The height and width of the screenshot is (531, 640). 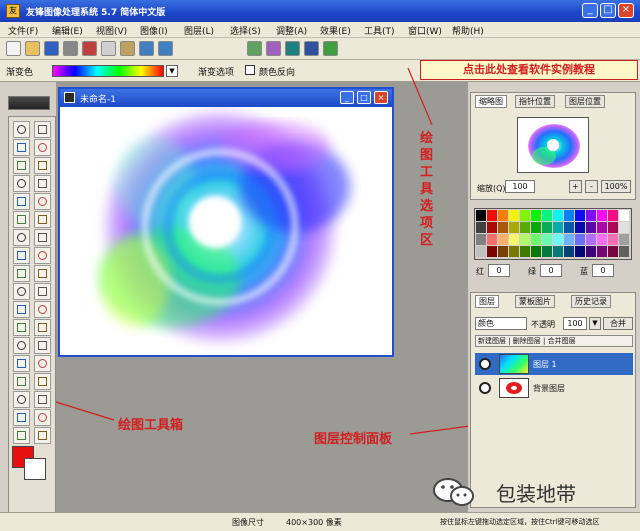 What do you see at coordinates (545, 364) in the screenshot?
I see `layer-name: 图层 1` at bounding box center [545, 364].